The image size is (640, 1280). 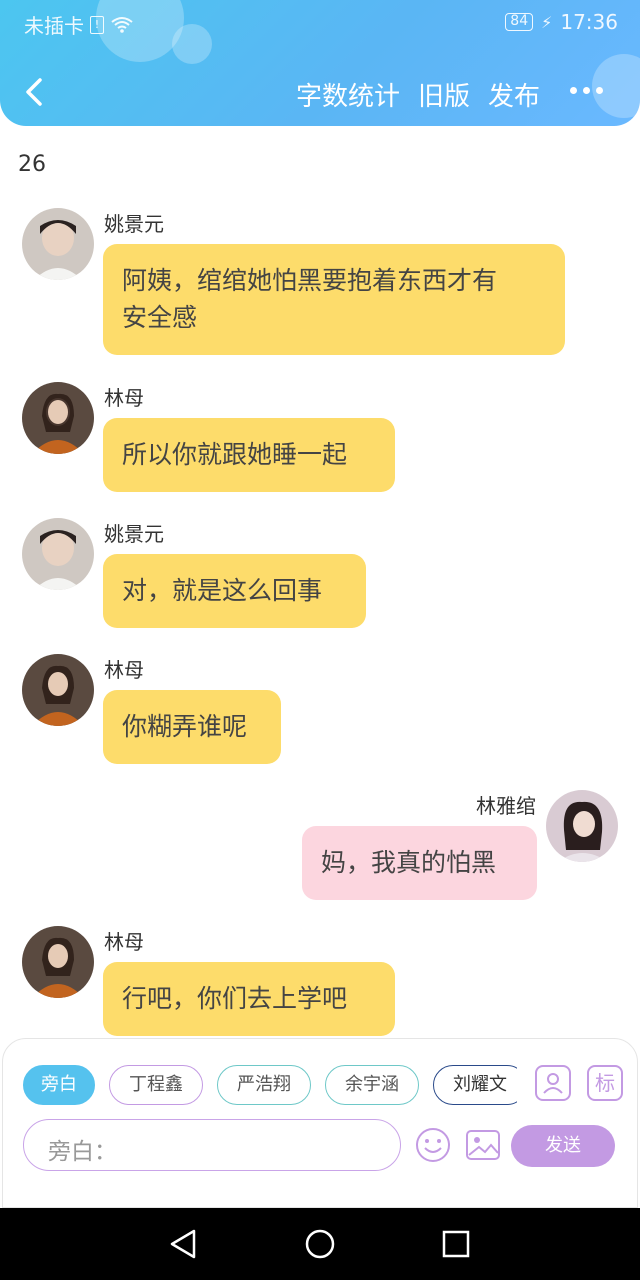 I want to click on message-bubble: 你糊弄谁呢, so click(x=192, y=727).